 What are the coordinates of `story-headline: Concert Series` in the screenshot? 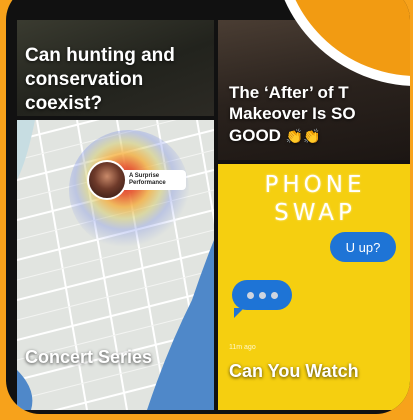 It's located at (89, 357).